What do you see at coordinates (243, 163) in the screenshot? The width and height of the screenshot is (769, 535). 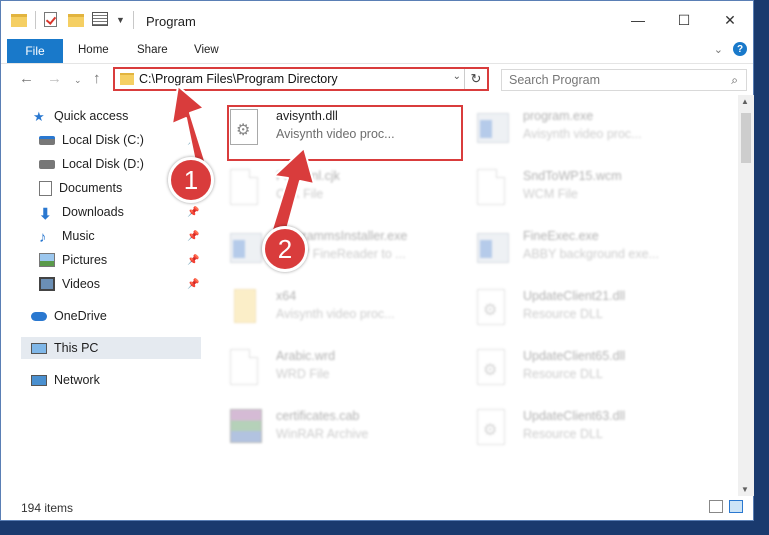 I see `annotation-arrows` at bounding box center [243, 163].